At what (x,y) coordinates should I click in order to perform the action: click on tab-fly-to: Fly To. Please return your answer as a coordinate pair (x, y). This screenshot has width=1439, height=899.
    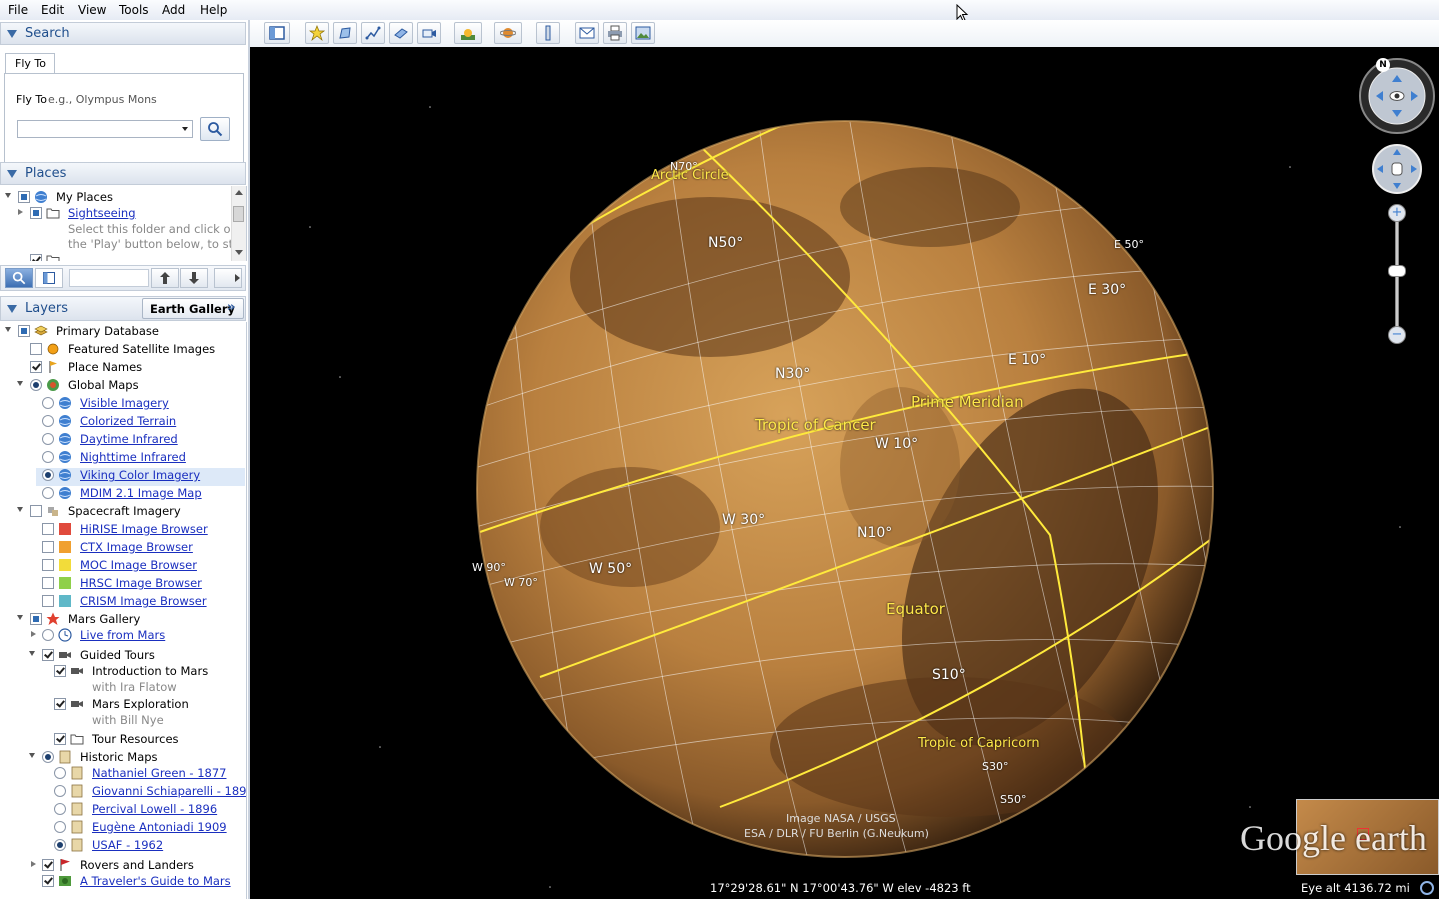
    Looking at the image, I should click on (30, 63).